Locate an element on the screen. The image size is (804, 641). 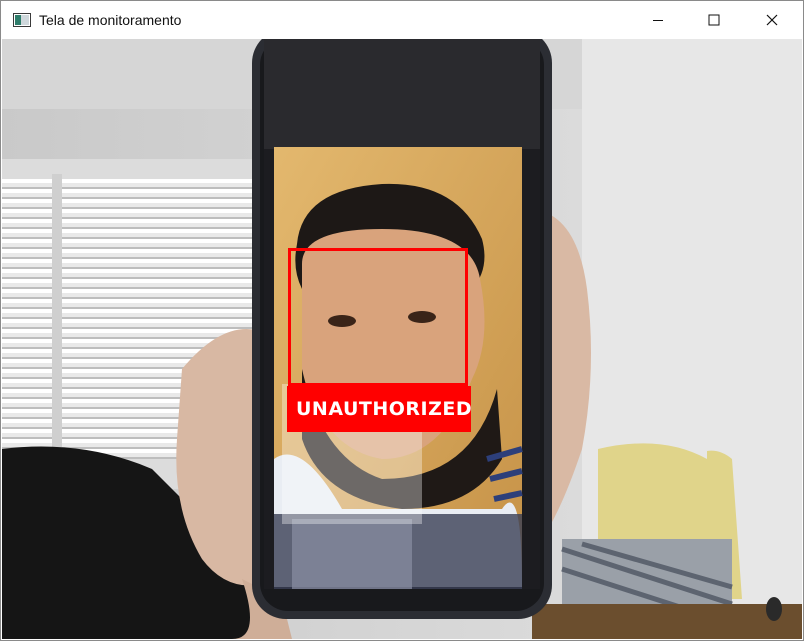
app-icon is located at coordinates (22, 20).